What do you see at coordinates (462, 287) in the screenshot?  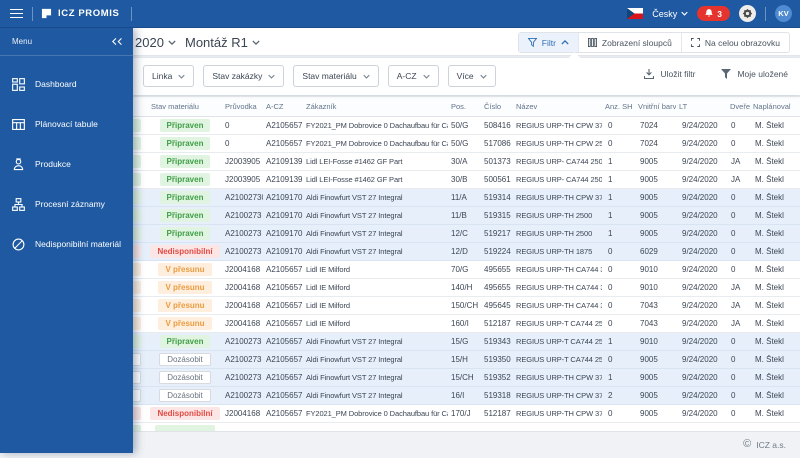 I see `cell-pos: 140/H` at bounding box center [462, 287].